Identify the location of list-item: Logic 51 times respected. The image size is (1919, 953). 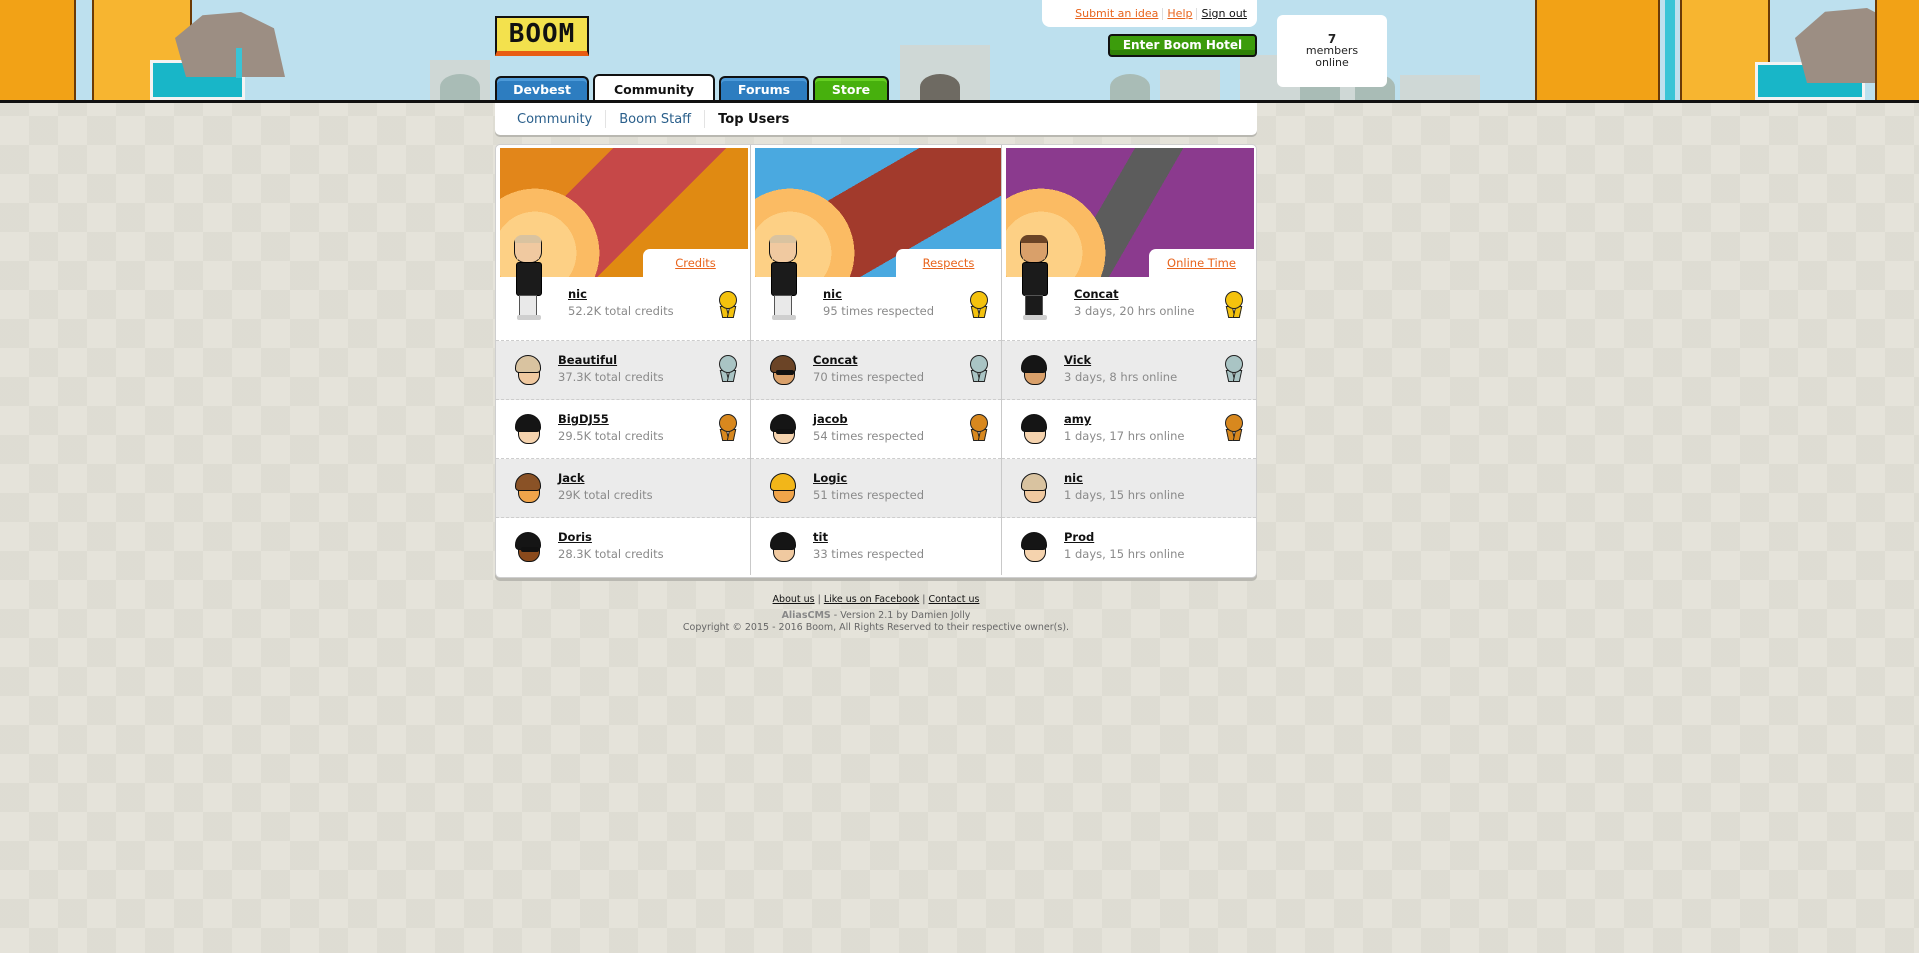
(876, 488).